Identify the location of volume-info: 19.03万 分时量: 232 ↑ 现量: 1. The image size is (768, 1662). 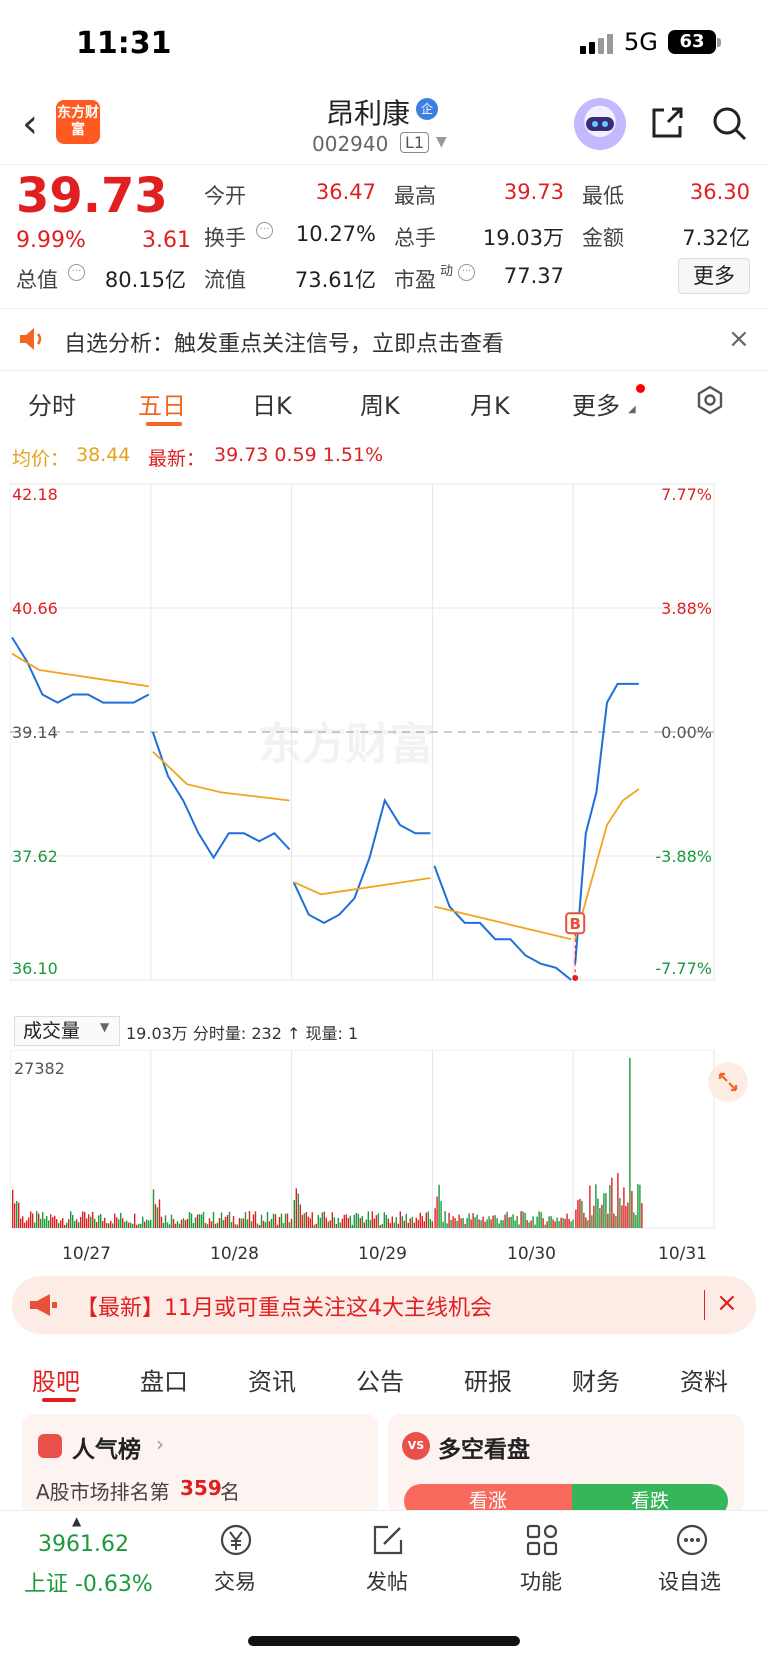
(242, 1033).